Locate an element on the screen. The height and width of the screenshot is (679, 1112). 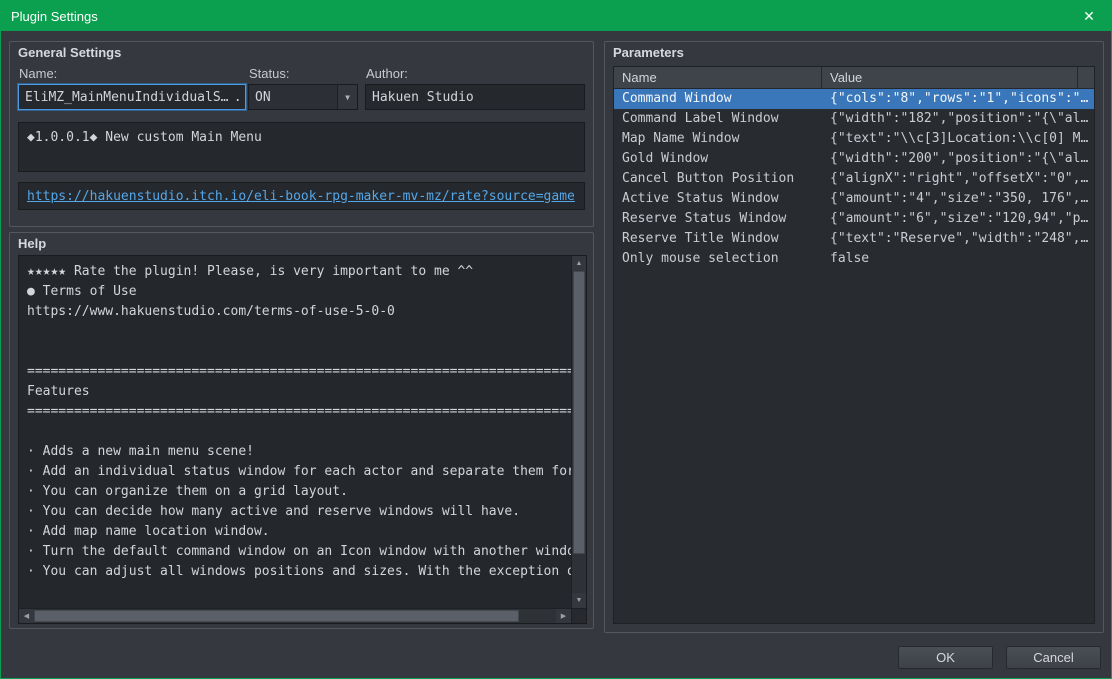
table-header: Name Value is located at coordinates (854, 78).